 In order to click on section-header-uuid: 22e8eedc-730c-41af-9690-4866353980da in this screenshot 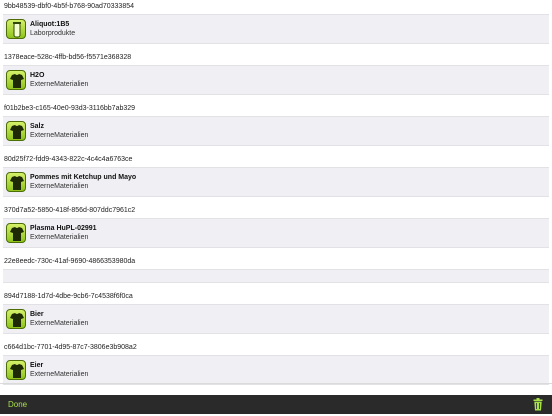, I will do `click(276, 262)`.